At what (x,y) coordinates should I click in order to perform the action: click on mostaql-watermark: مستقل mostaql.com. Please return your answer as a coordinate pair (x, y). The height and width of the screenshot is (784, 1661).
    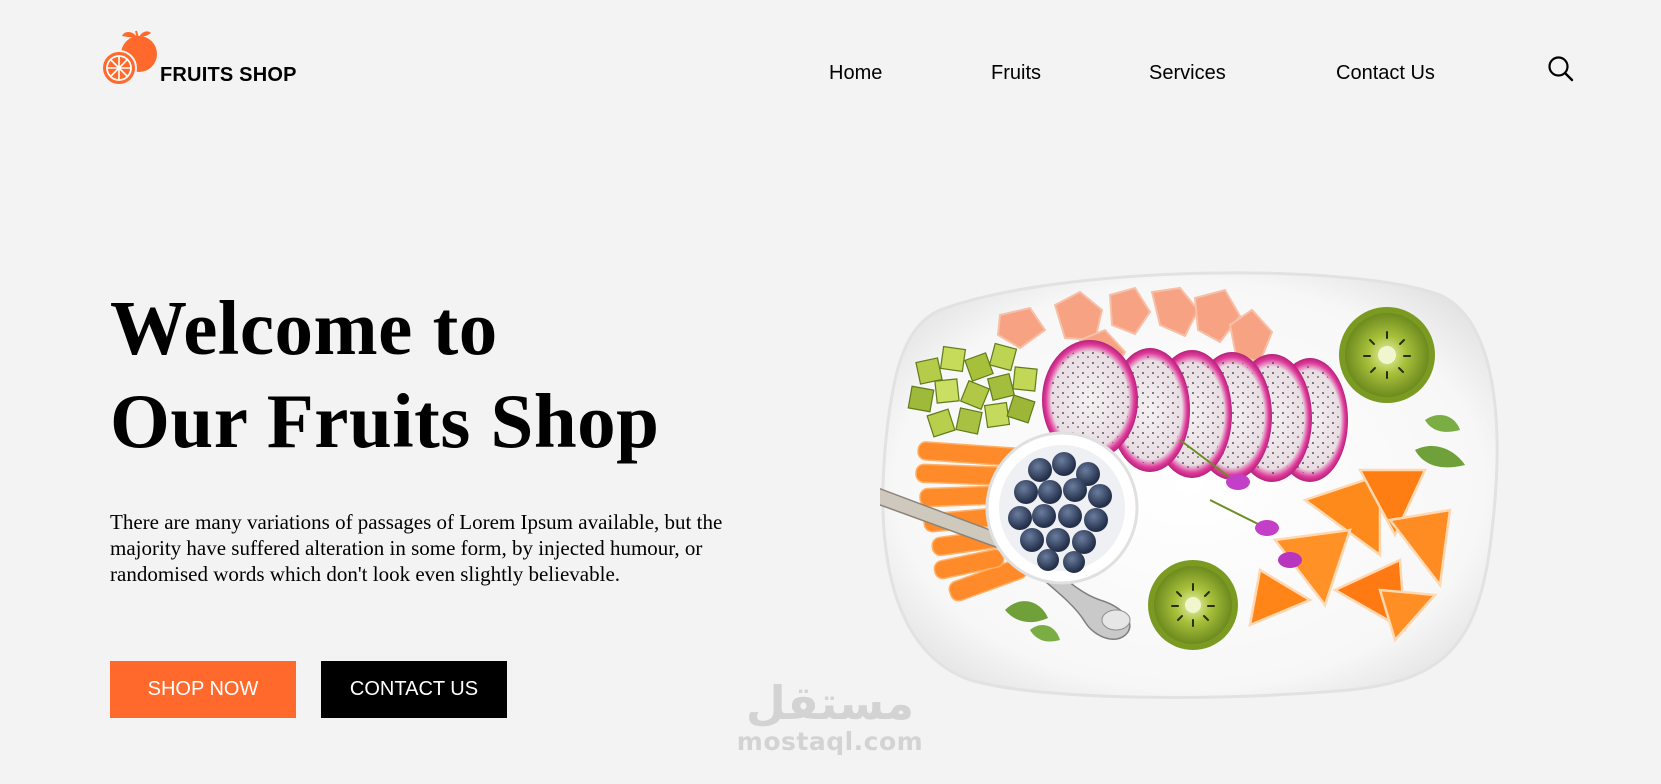
    Looking at the image, I should click on (830, 717).